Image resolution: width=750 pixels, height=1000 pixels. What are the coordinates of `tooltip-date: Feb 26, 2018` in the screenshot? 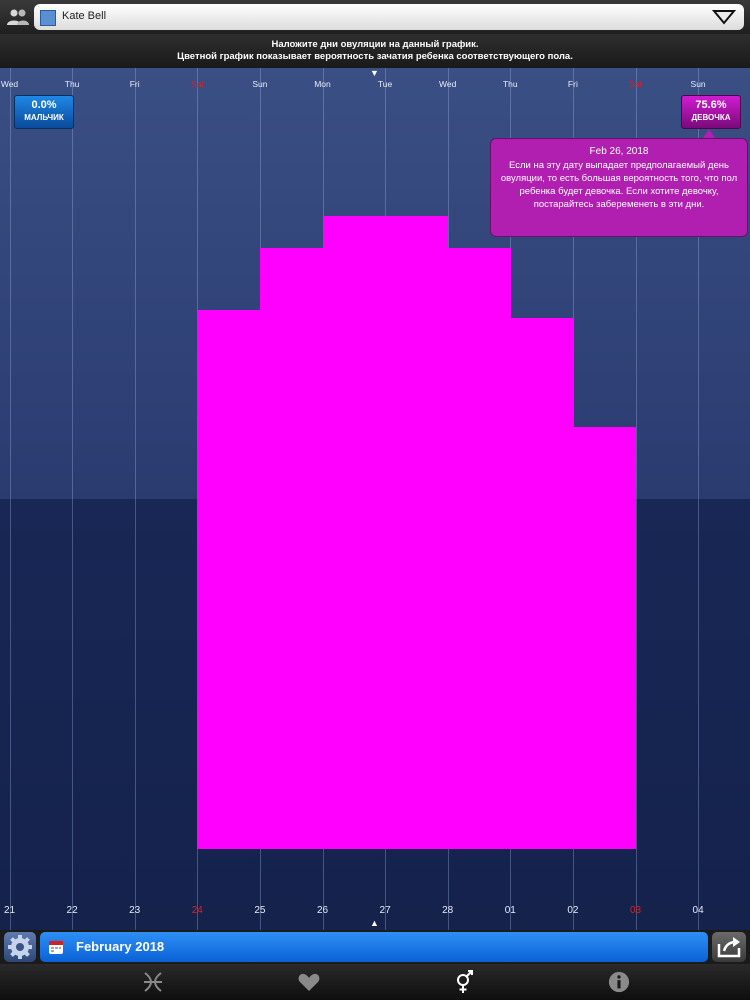 It's located at (619, 151).